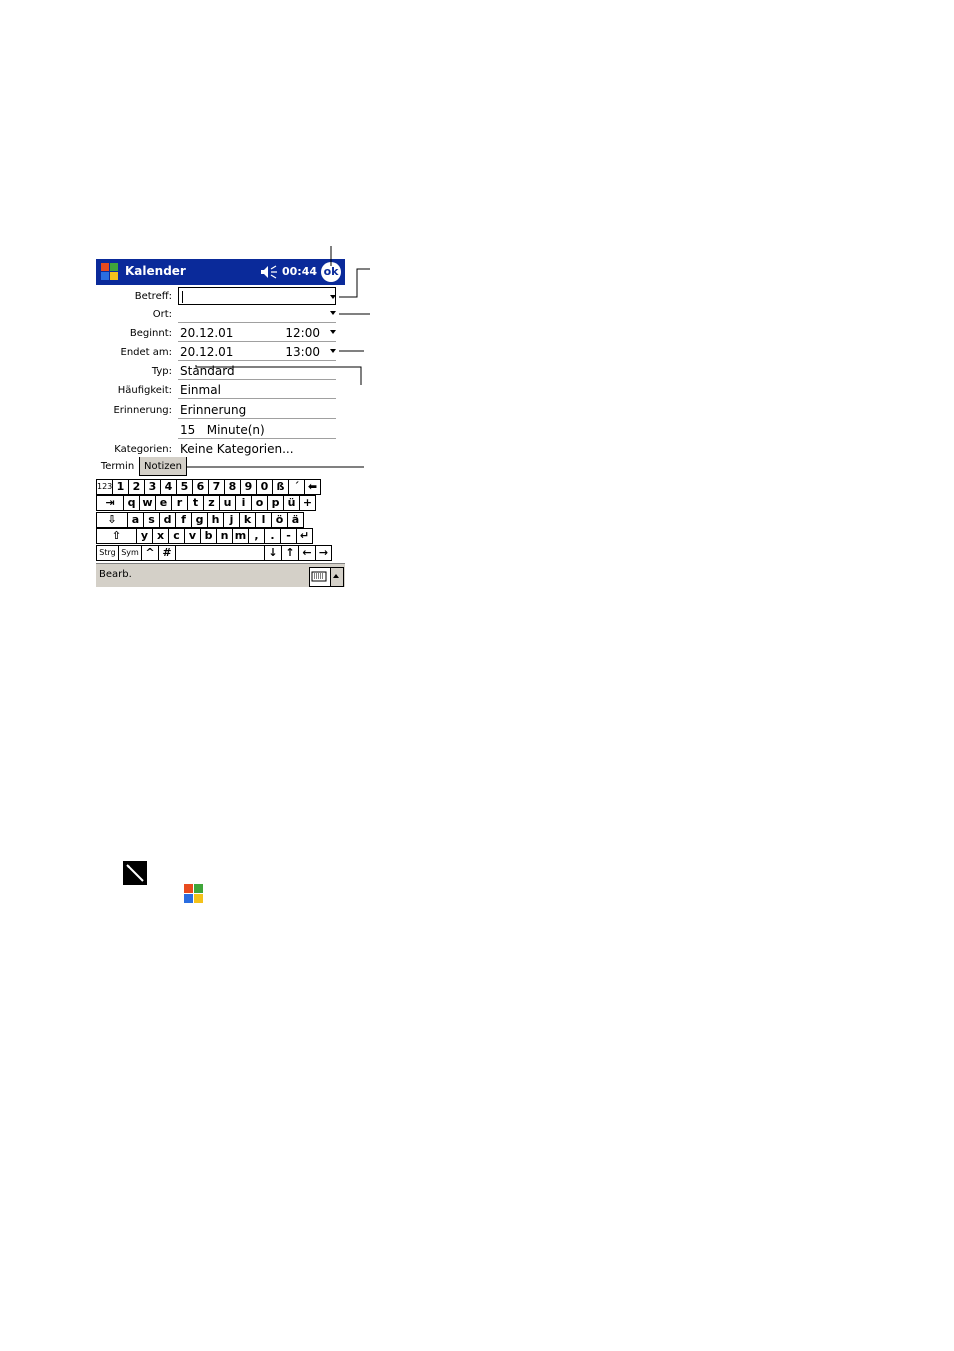 The width and height of the screenshot is (954, 1351). I want to click on windows-flag-icon, so click(193, 893).